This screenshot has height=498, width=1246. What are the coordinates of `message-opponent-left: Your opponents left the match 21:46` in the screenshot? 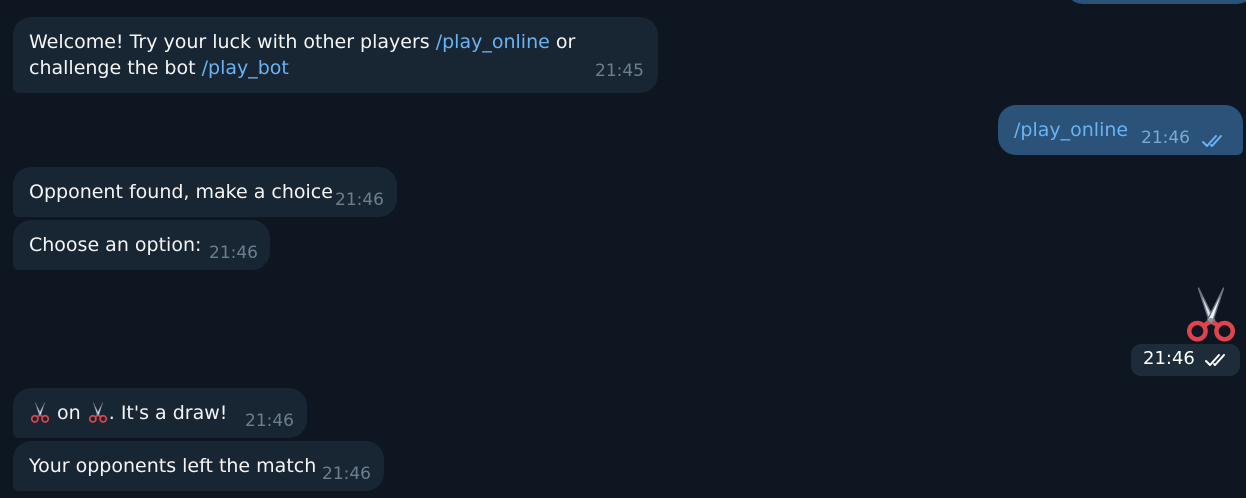 It's located at (198, 466).